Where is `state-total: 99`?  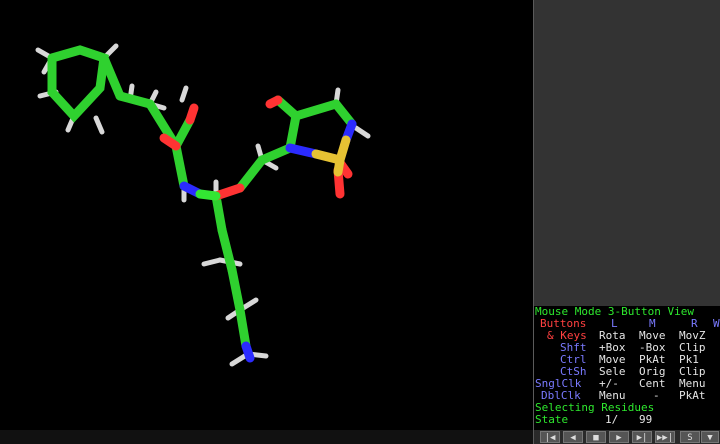 state-total: 99 is located at coordinates (646, 419).